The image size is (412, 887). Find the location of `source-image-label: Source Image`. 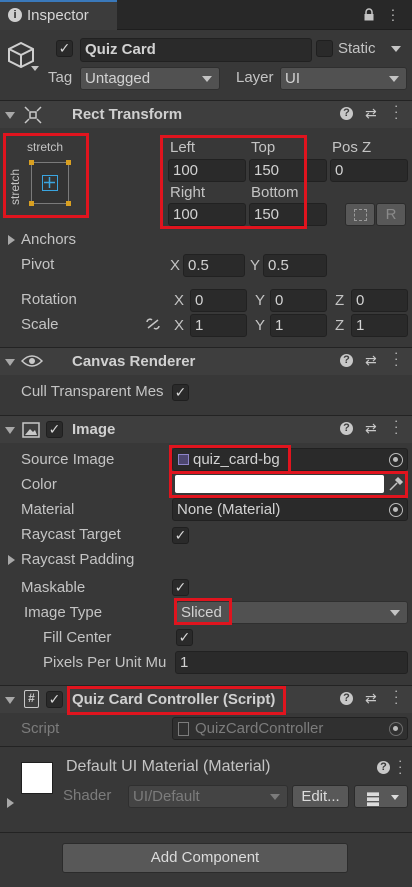

source-image-label: Source Image is located at coordinates (68, 459).